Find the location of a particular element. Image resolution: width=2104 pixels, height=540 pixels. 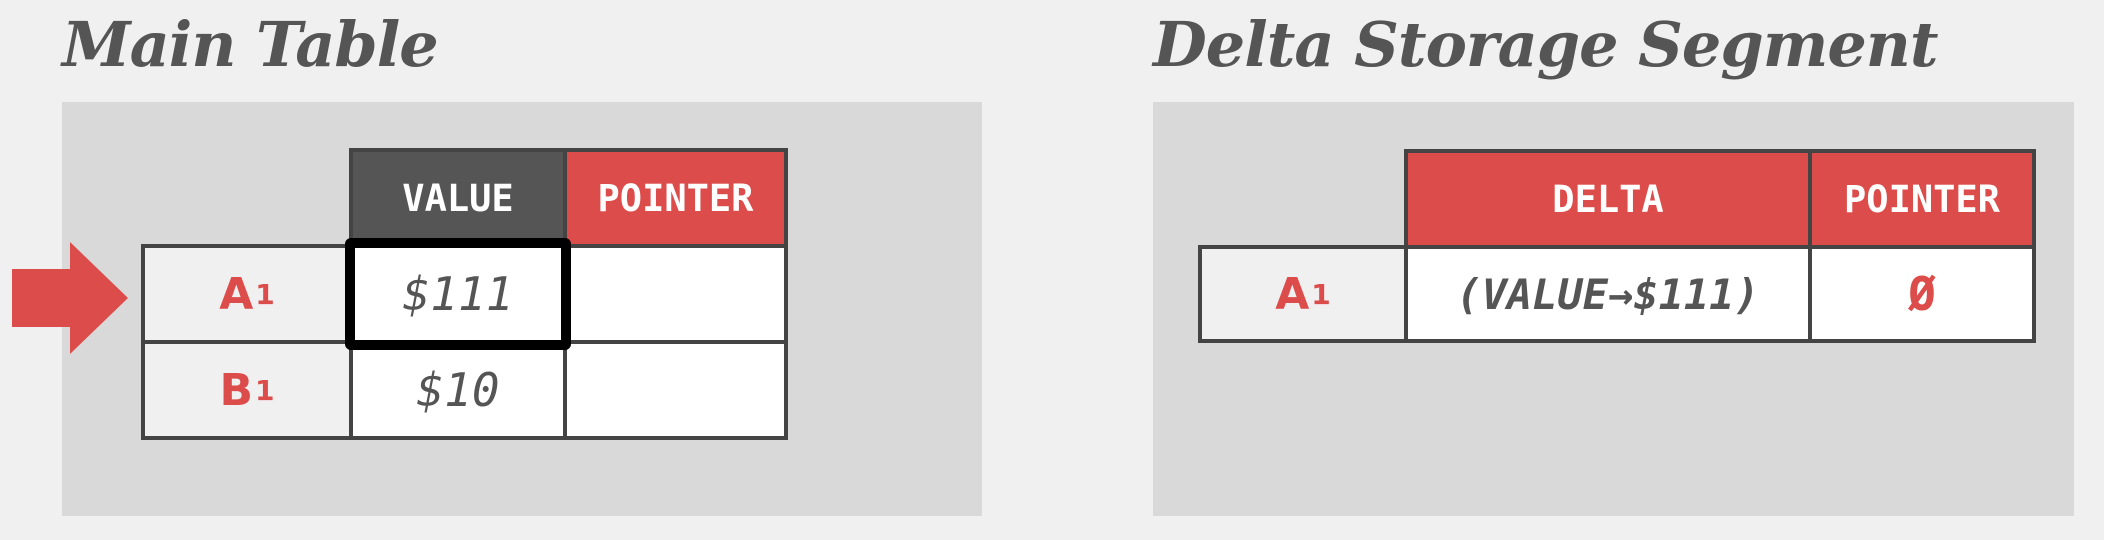

delta-row-delta-a1: (VALUE→$111) is located at coordinates (1608, 294).